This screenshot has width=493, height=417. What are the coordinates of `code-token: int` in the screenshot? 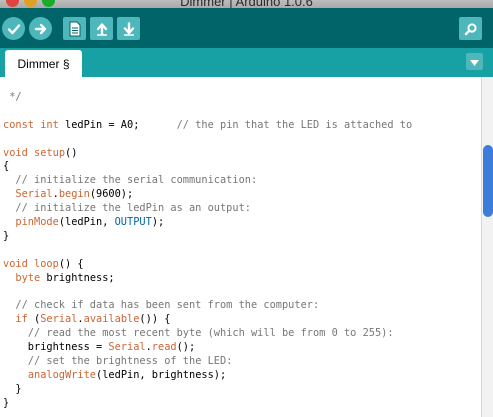 It's located at (49, 124).